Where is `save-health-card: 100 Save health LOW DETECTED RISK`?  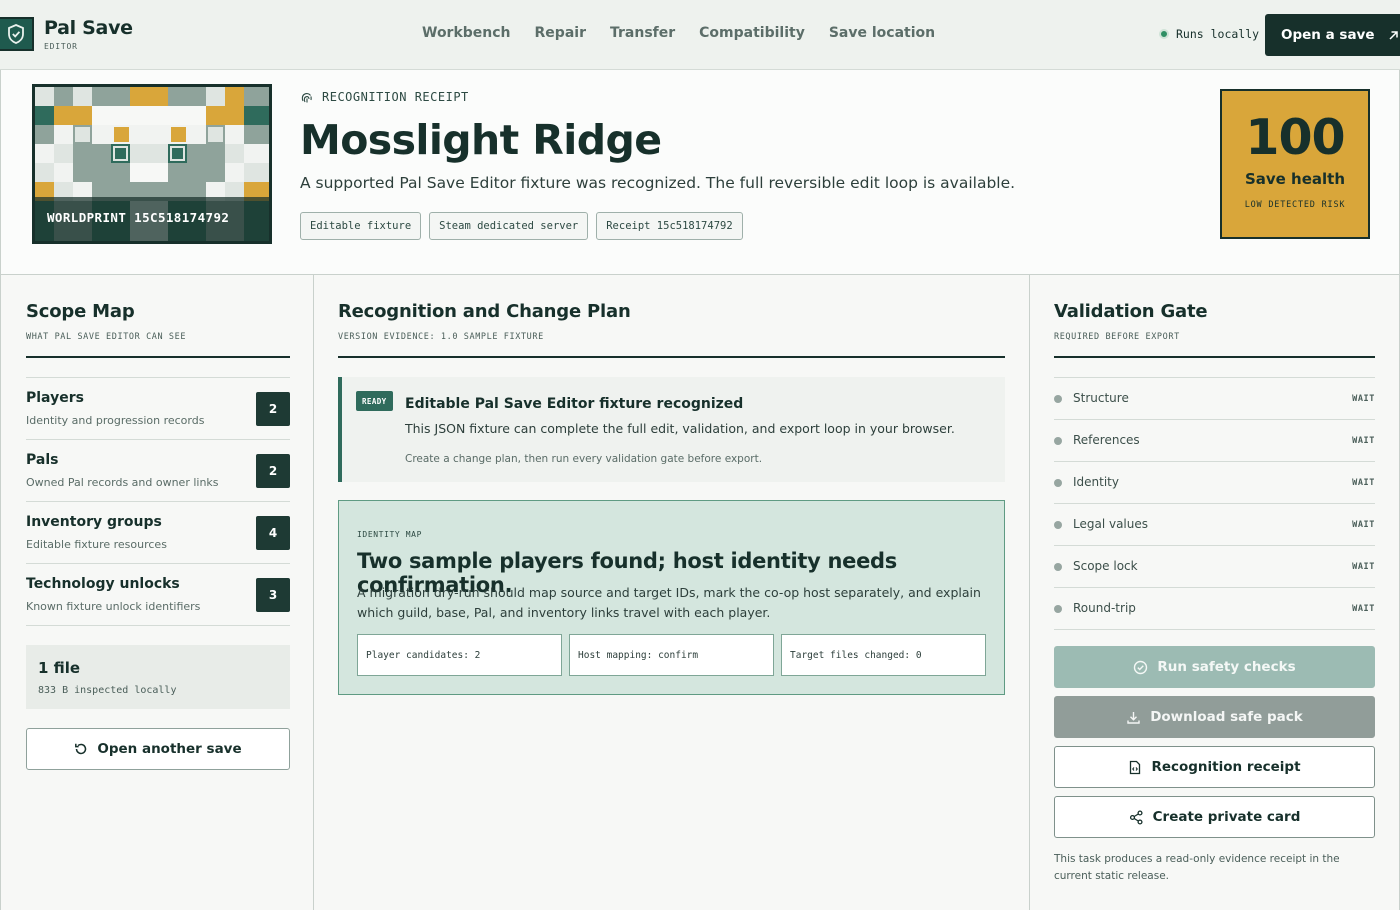
save-health-card: 100 Save health LOW DETECTED RISK is located at coordinates (1295, 164).